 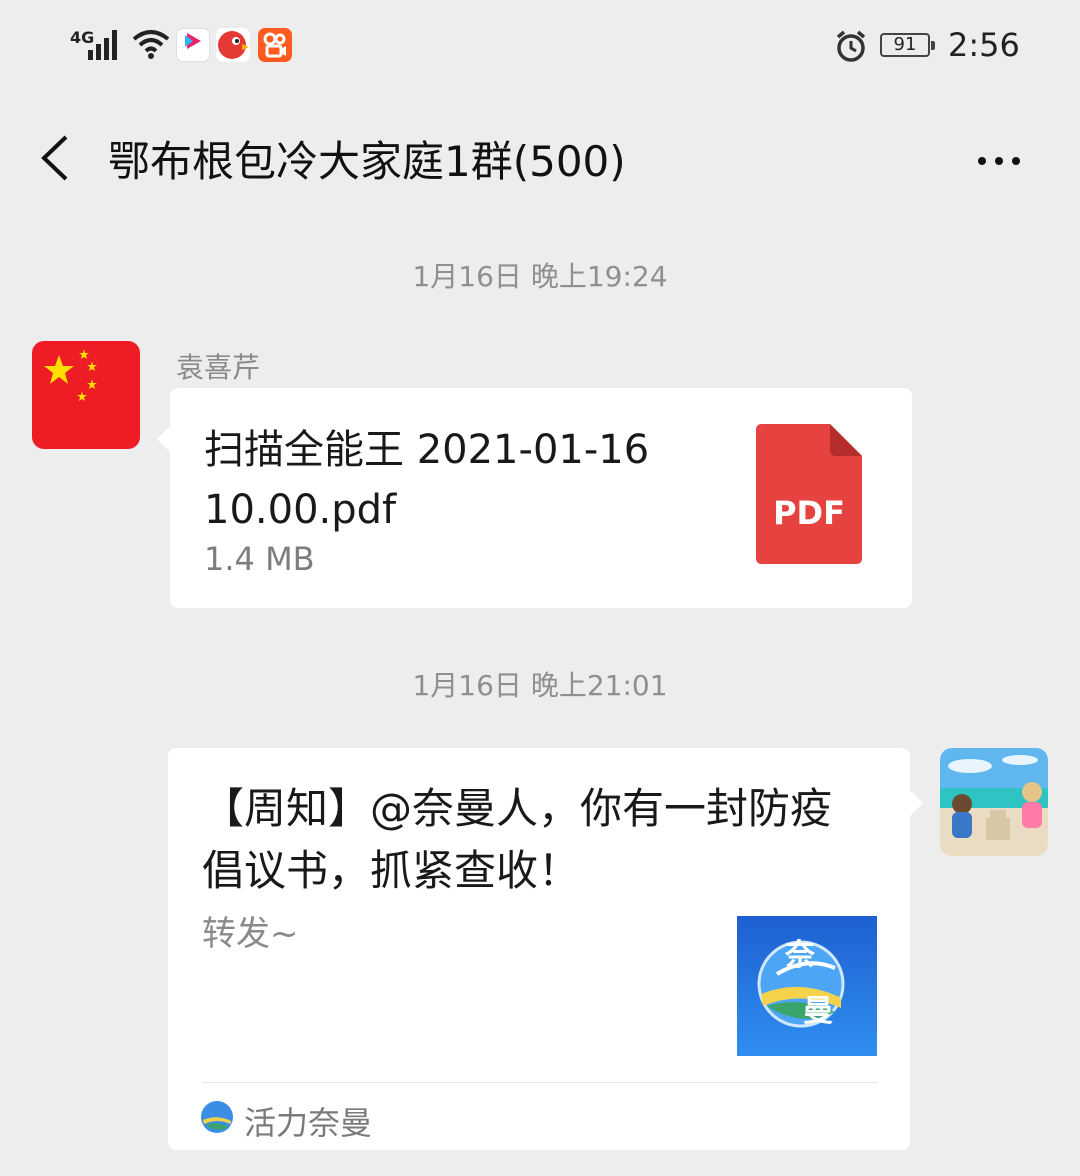 I want to click on sender-name: 袁喜芹, so click(x=218, y=367).